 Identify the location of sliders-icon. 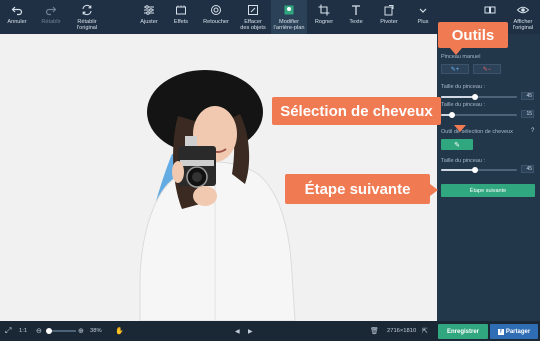
(149, 10).